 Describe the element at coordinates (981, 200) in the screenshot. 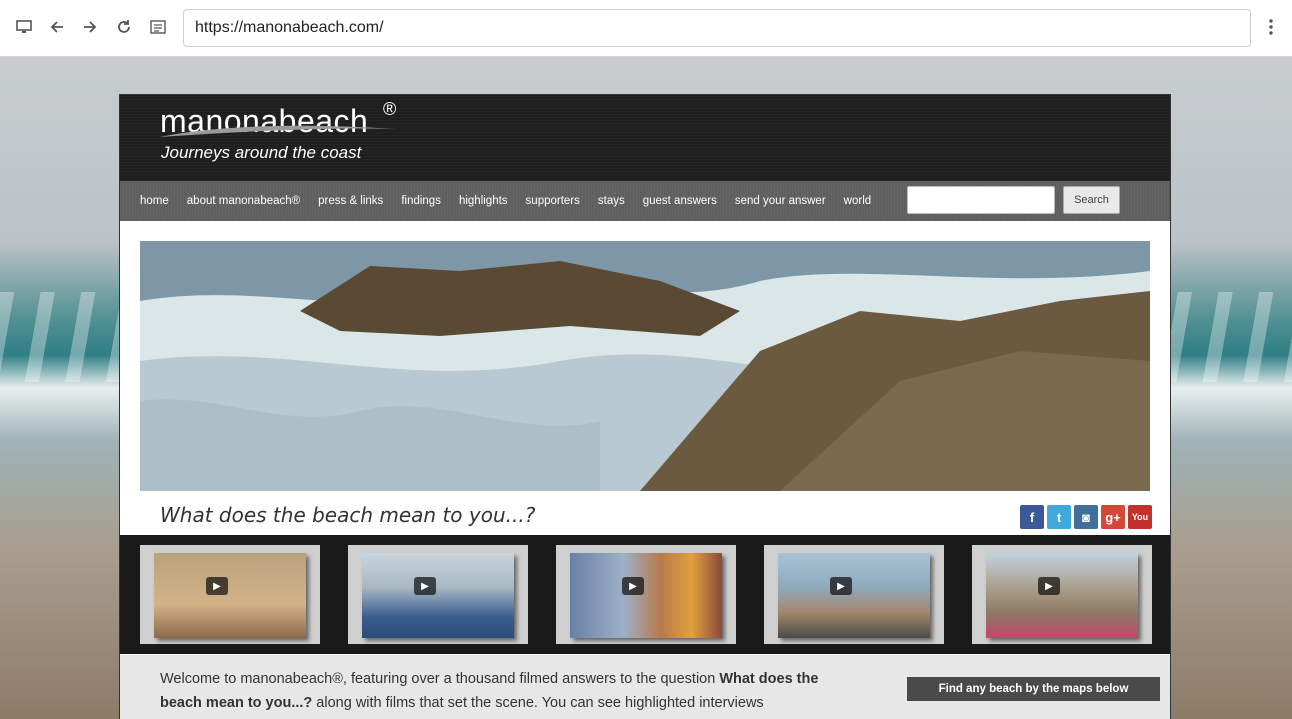

I see `search-input` at that location.